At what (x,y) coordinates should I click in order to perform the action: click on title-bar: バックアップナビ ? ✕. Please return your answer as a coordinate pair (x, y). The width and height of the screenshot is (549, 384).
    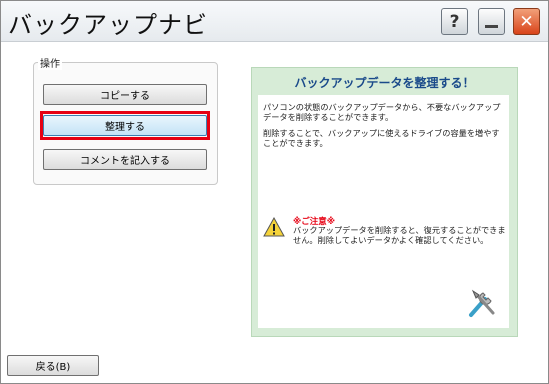
    Looking at the image, I should click on (274, 21).